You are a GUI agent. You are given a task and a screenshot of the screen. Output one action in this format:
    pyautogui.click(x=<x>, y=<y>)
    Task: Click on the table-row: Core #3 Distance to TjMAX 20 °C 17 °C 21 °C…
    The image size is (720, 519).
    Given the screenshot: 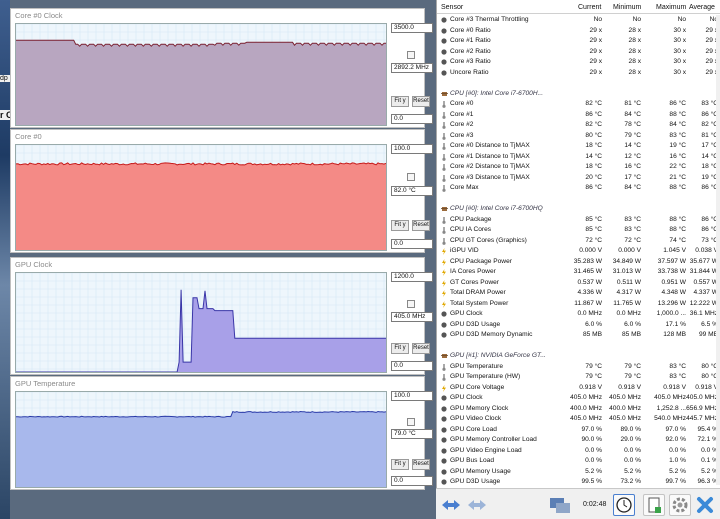 What is the action you would take?
    pyautogui.click(x=578, y=178)
    